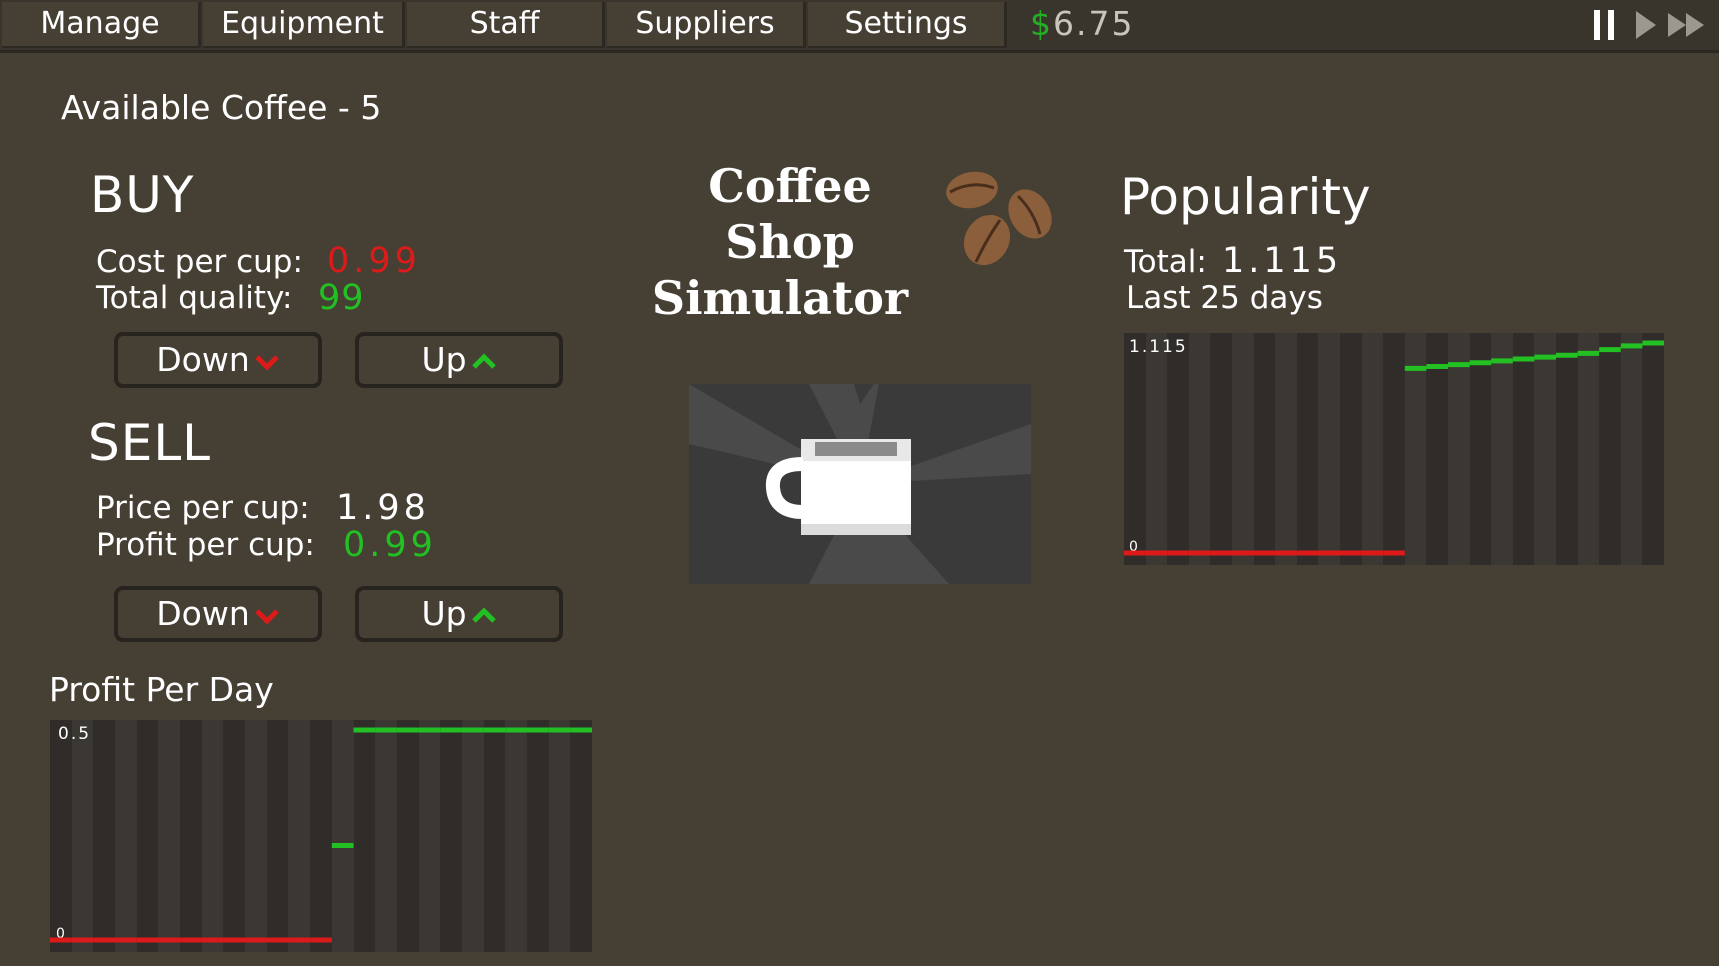 This screenshot has width=1719, height=966. I want to click on buy-up-label: Up, so click(444, 359).